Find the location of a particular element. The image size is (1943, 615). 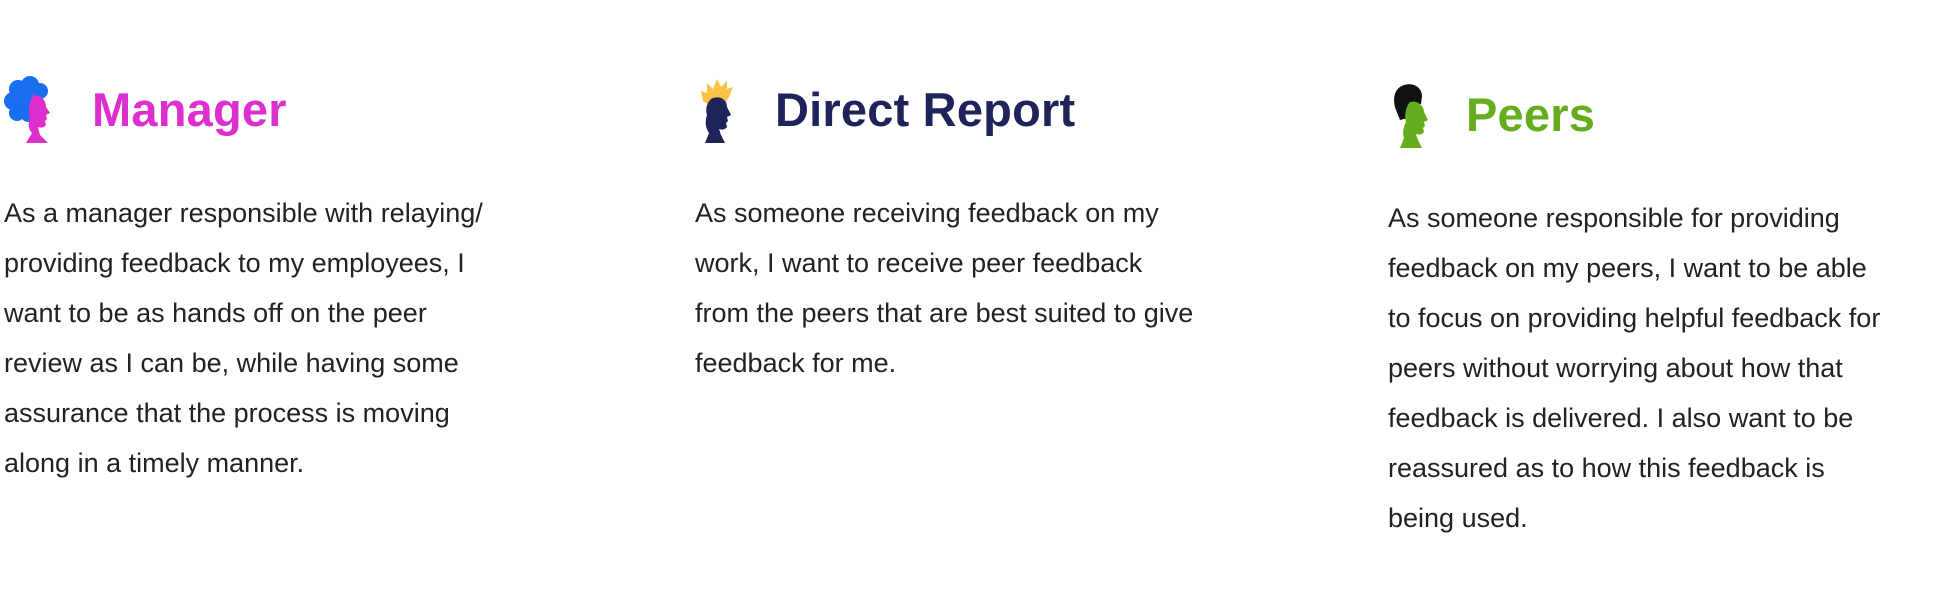

persona-title: Direct Report is located at coordinates (925, 109).